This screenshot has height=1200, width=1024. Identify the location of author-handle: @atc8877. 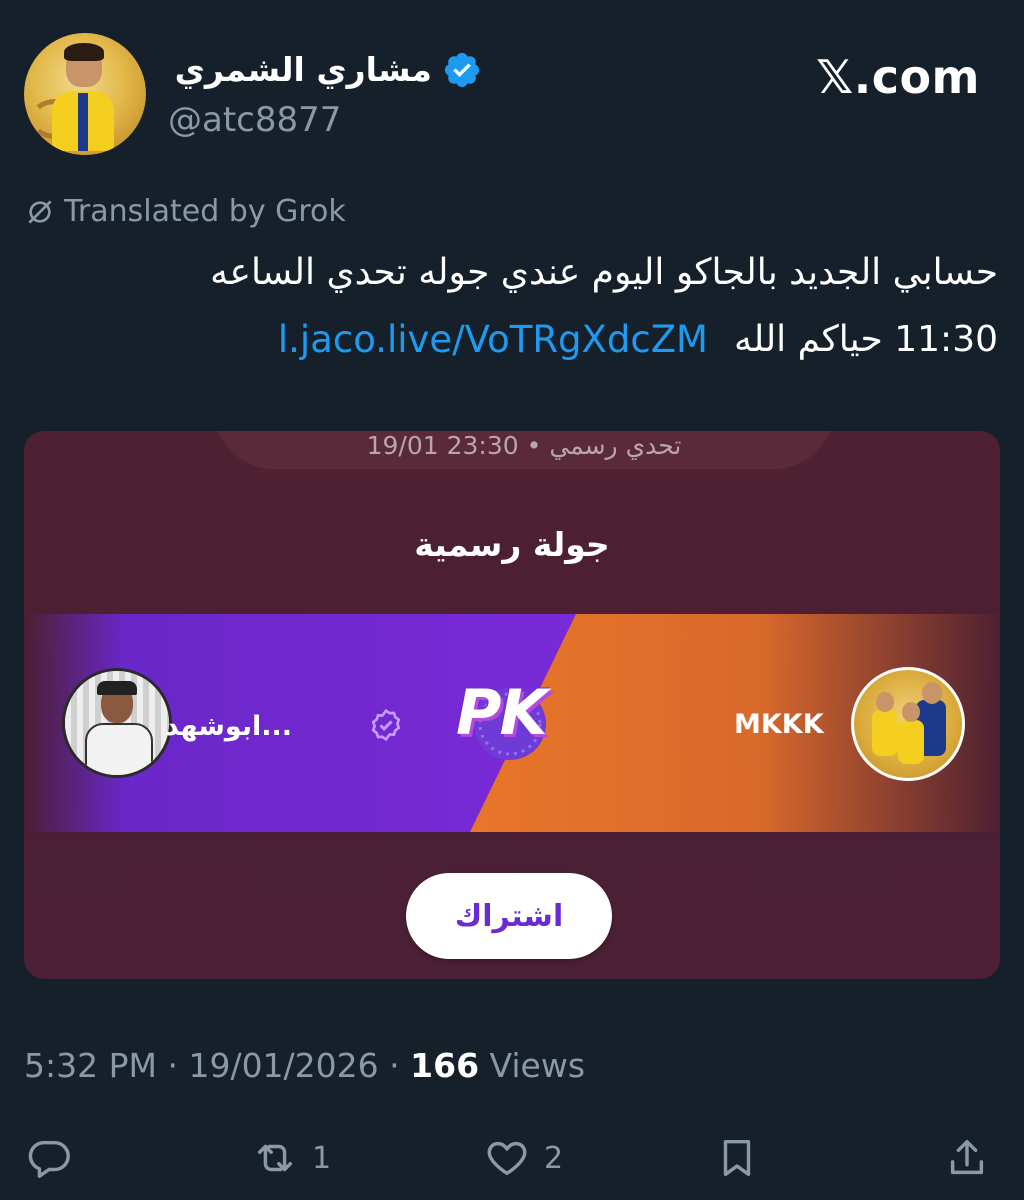
(254, 120).